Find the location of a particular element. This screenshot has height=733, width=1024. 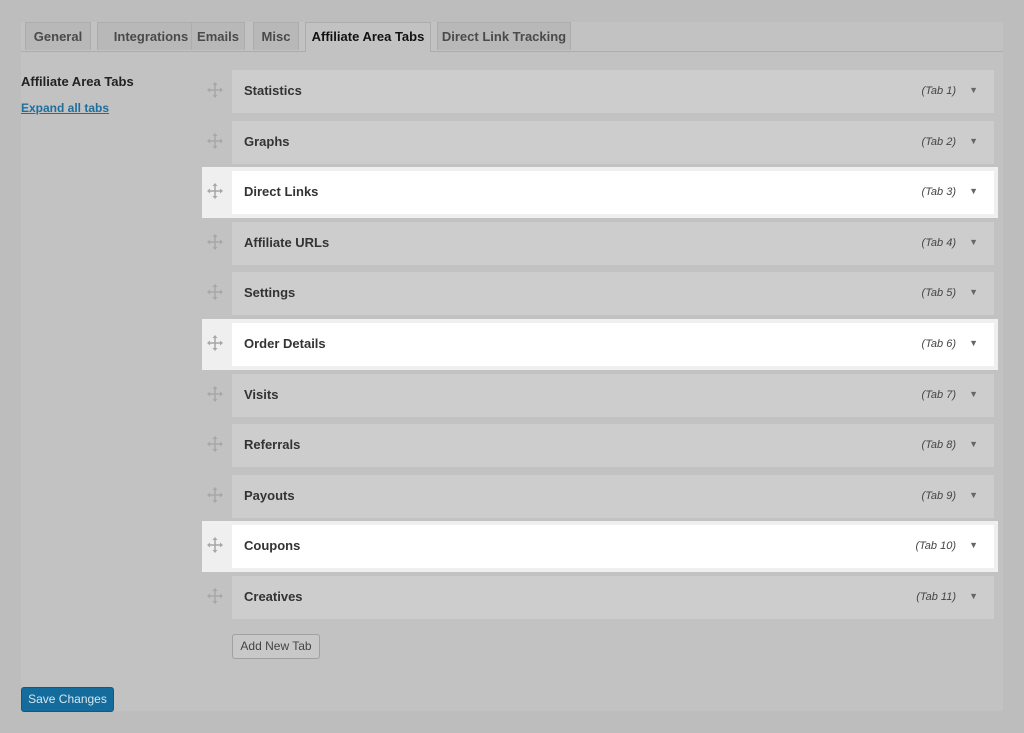

tab-row-number: (Tab 9) is located at coordinates (938, 495).